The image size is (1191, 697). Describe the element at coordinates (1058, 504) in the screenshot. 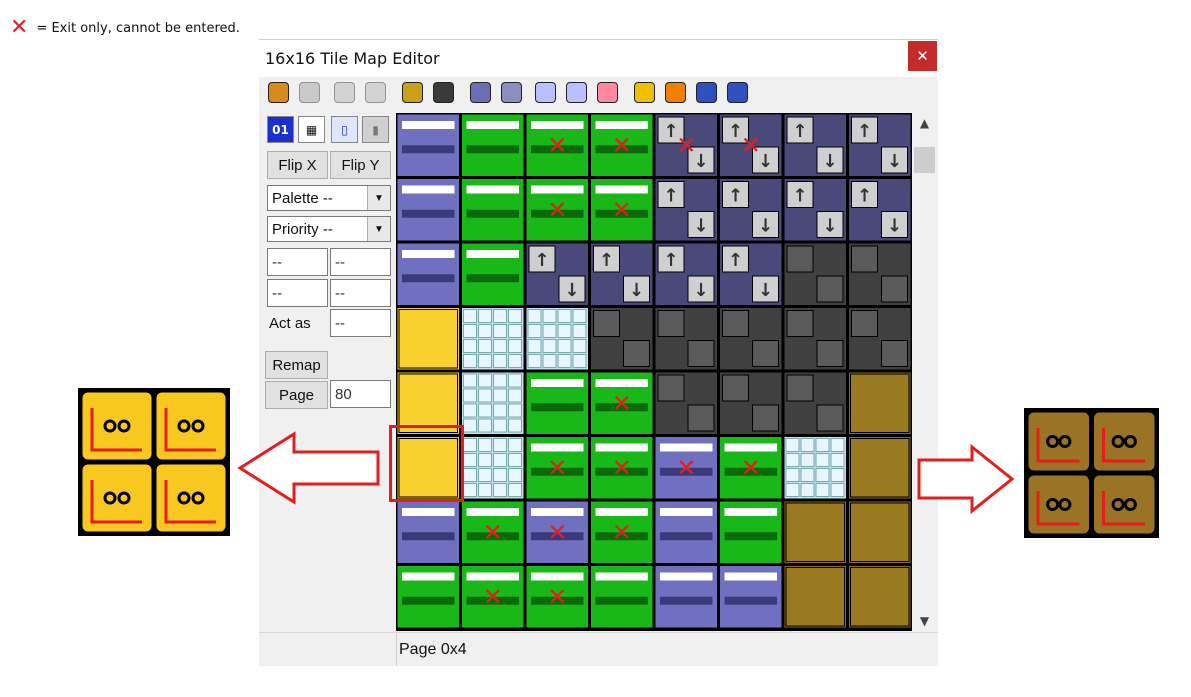

I see `preview-tile` at that location.